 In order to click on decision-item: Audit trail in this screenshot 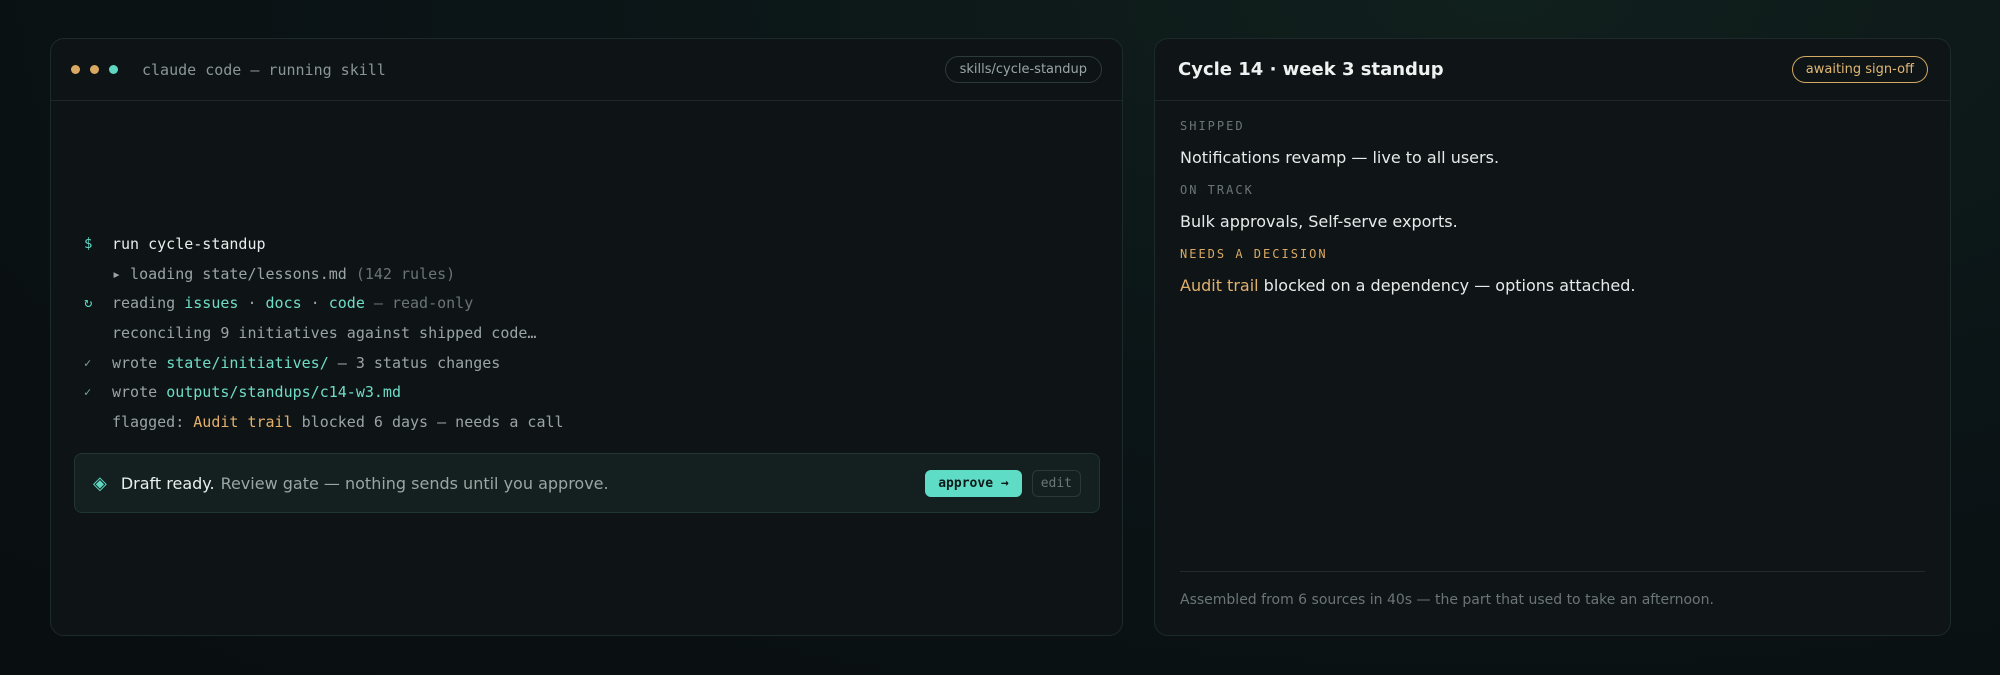, I will do `click(1219, 285)`.